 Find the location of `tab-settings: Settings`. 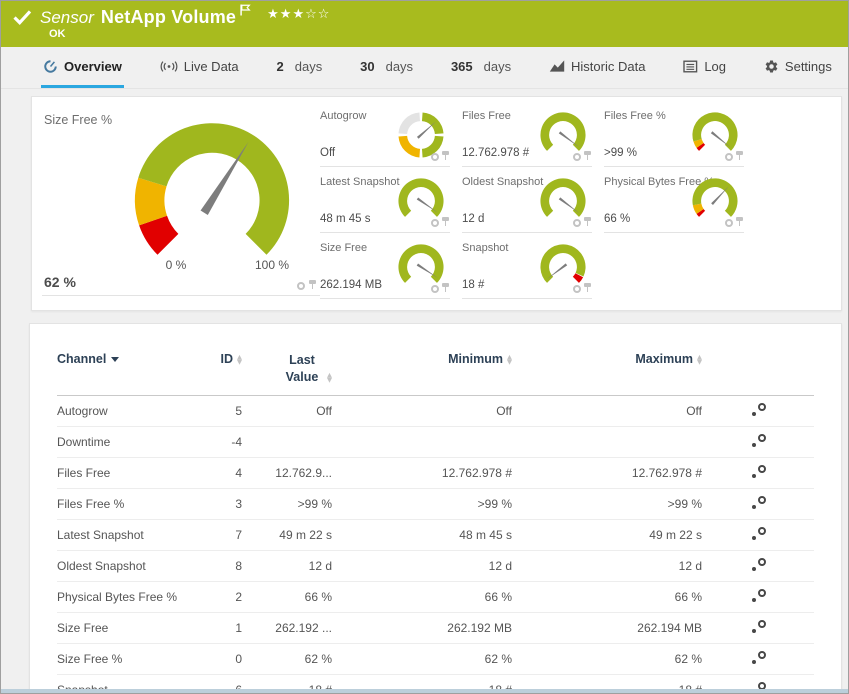

tab-settings: Settings is located at coordinates (798, 67).